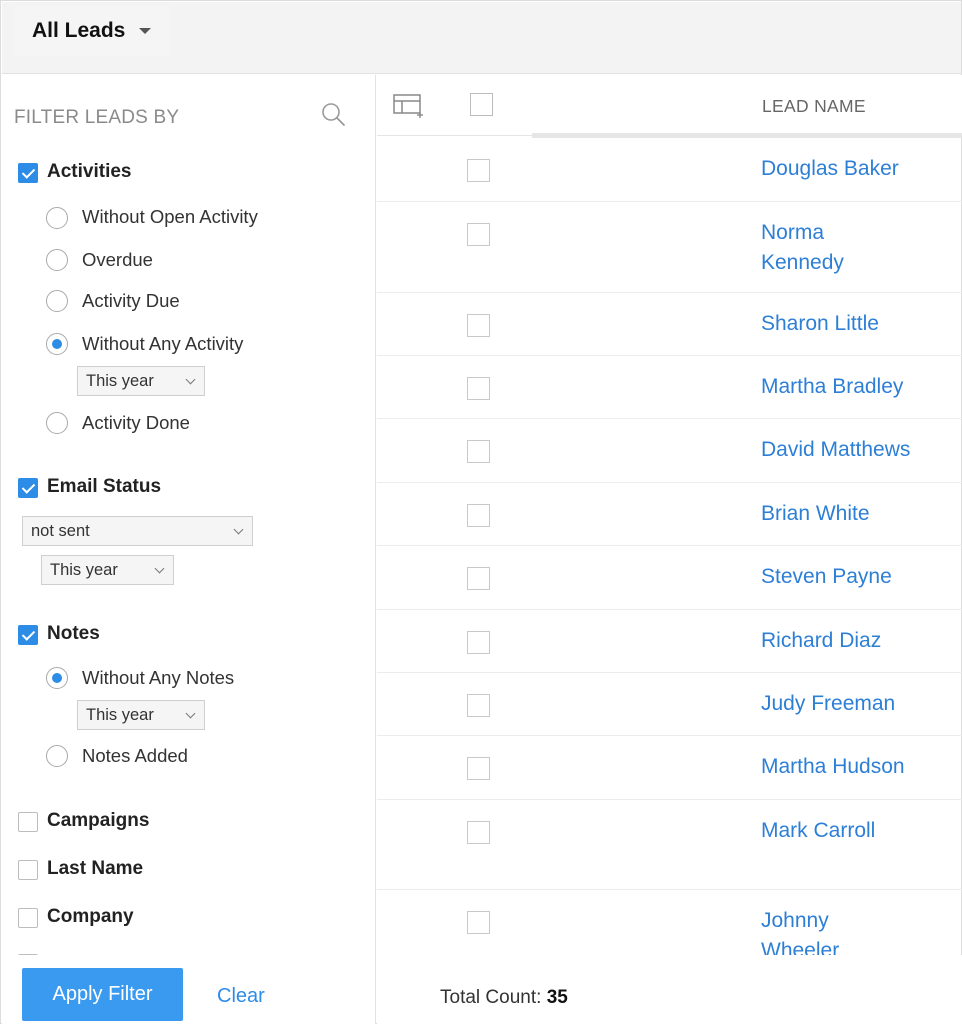 The height and width of the screenshot is (1024, 962). Describe the element at coordinates (95, 868) in the screenshot. I see `last-name-label: Last Name` at that location.